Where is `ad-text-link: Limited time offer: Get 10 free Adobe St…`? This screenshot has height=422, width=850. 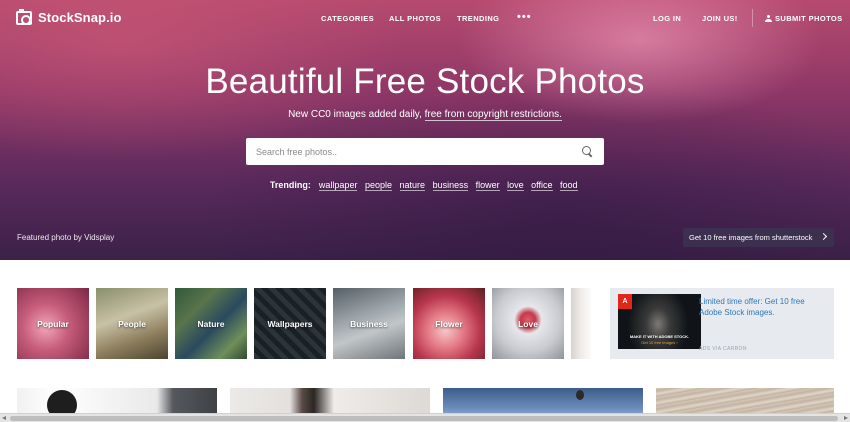 ad-text-link: Limited time offer: Get 10 free Adobe St… is located at coordinates (764, 307).